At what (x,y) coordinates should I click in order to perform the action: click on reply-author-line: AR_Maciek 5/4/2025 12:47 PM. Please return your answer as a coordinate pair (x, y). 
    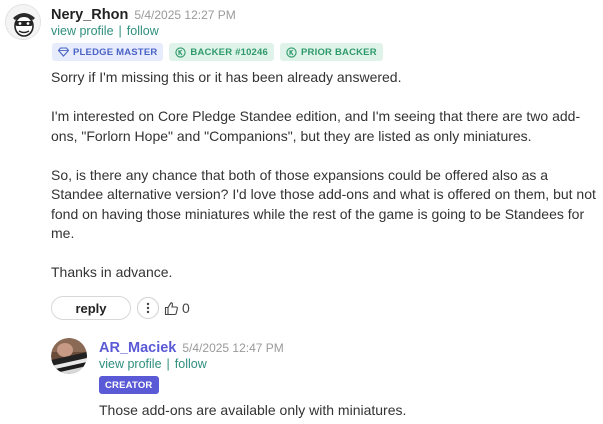
    Looking at the image, I should click on (191, 348).